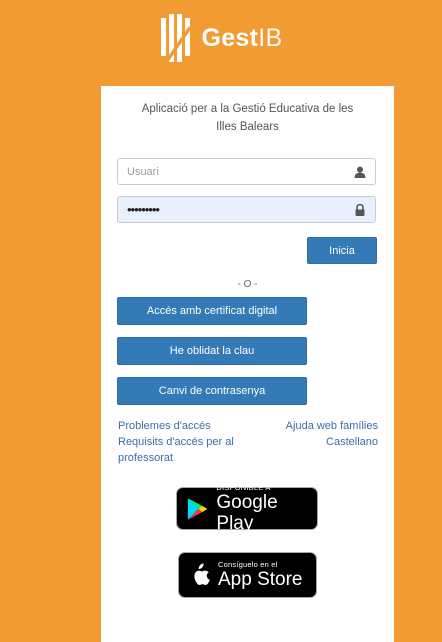 The width and height of the screenshot is (442, 642). I want to click on brand-name-bold: Gest, so click(230, 37).